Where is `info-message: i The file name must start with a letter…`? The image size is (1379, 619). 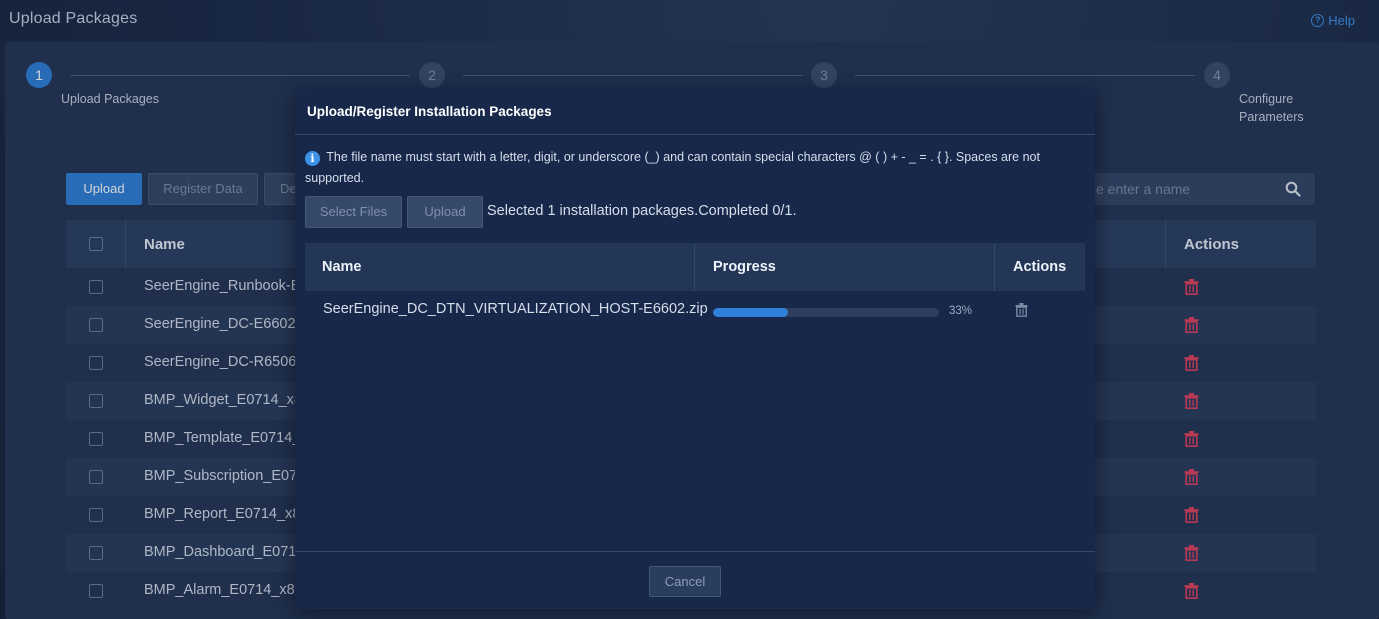 info-message: i The file name must start with a letter… is located at coordinates (690, 168).